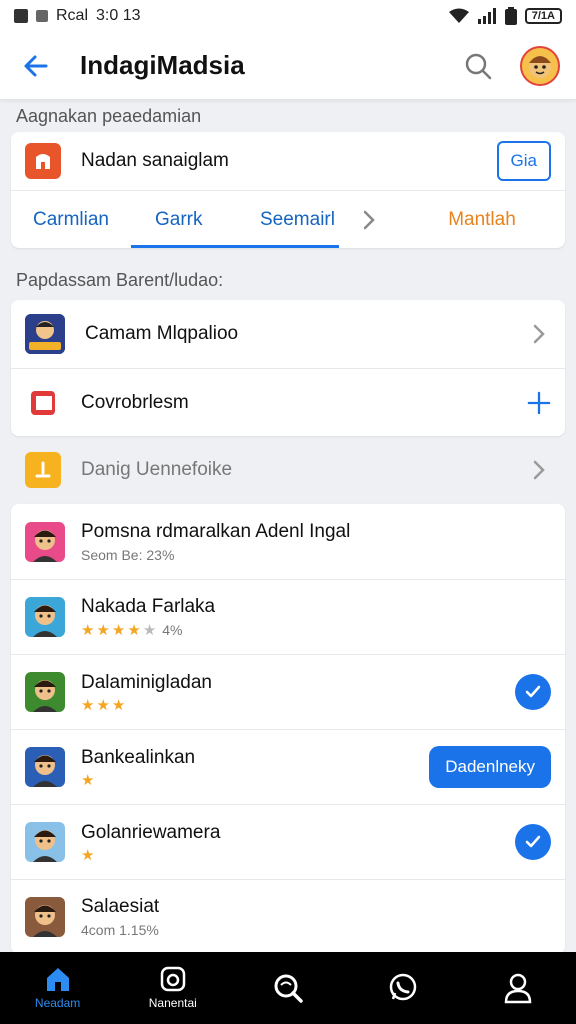  Describe the element at coordinates (458, 15) in the screenshot. I see `wifi-icon` at that location.